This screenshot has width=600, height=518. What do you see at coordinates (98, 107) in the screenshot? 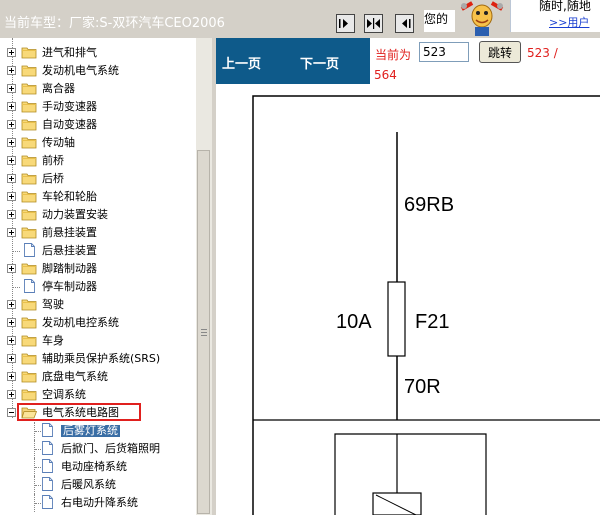
I see `tree-item: 手动变速器` at bounding box center [98, 107].